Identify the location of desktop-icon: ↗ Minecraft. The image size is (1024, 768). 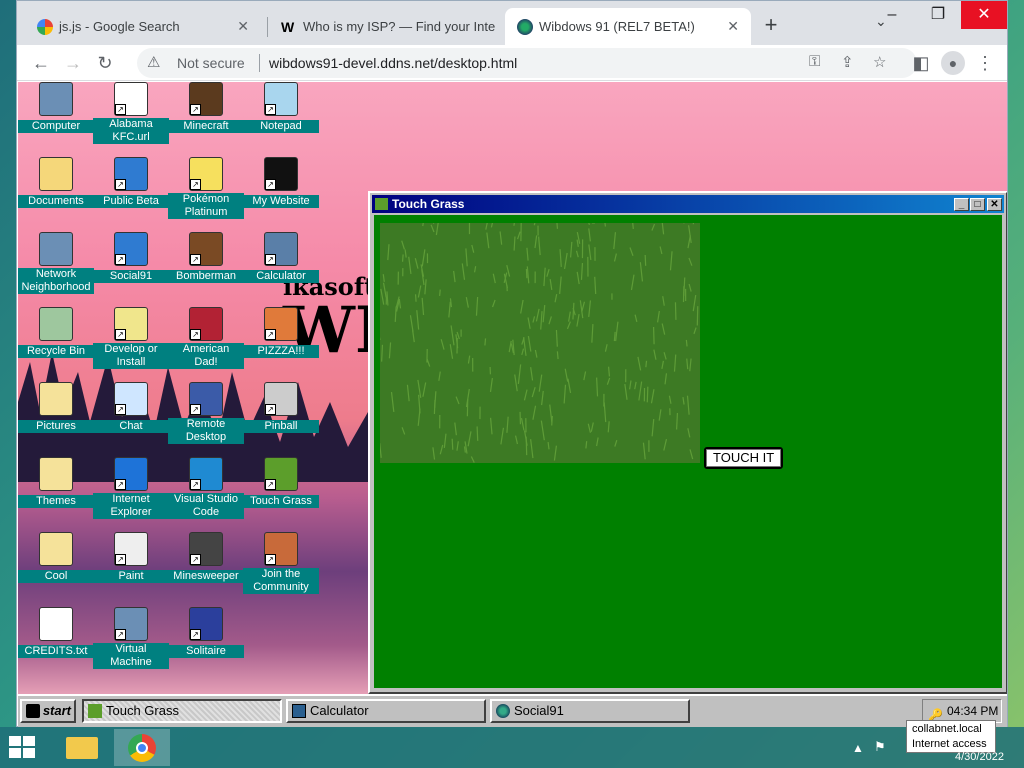
(206, 108).